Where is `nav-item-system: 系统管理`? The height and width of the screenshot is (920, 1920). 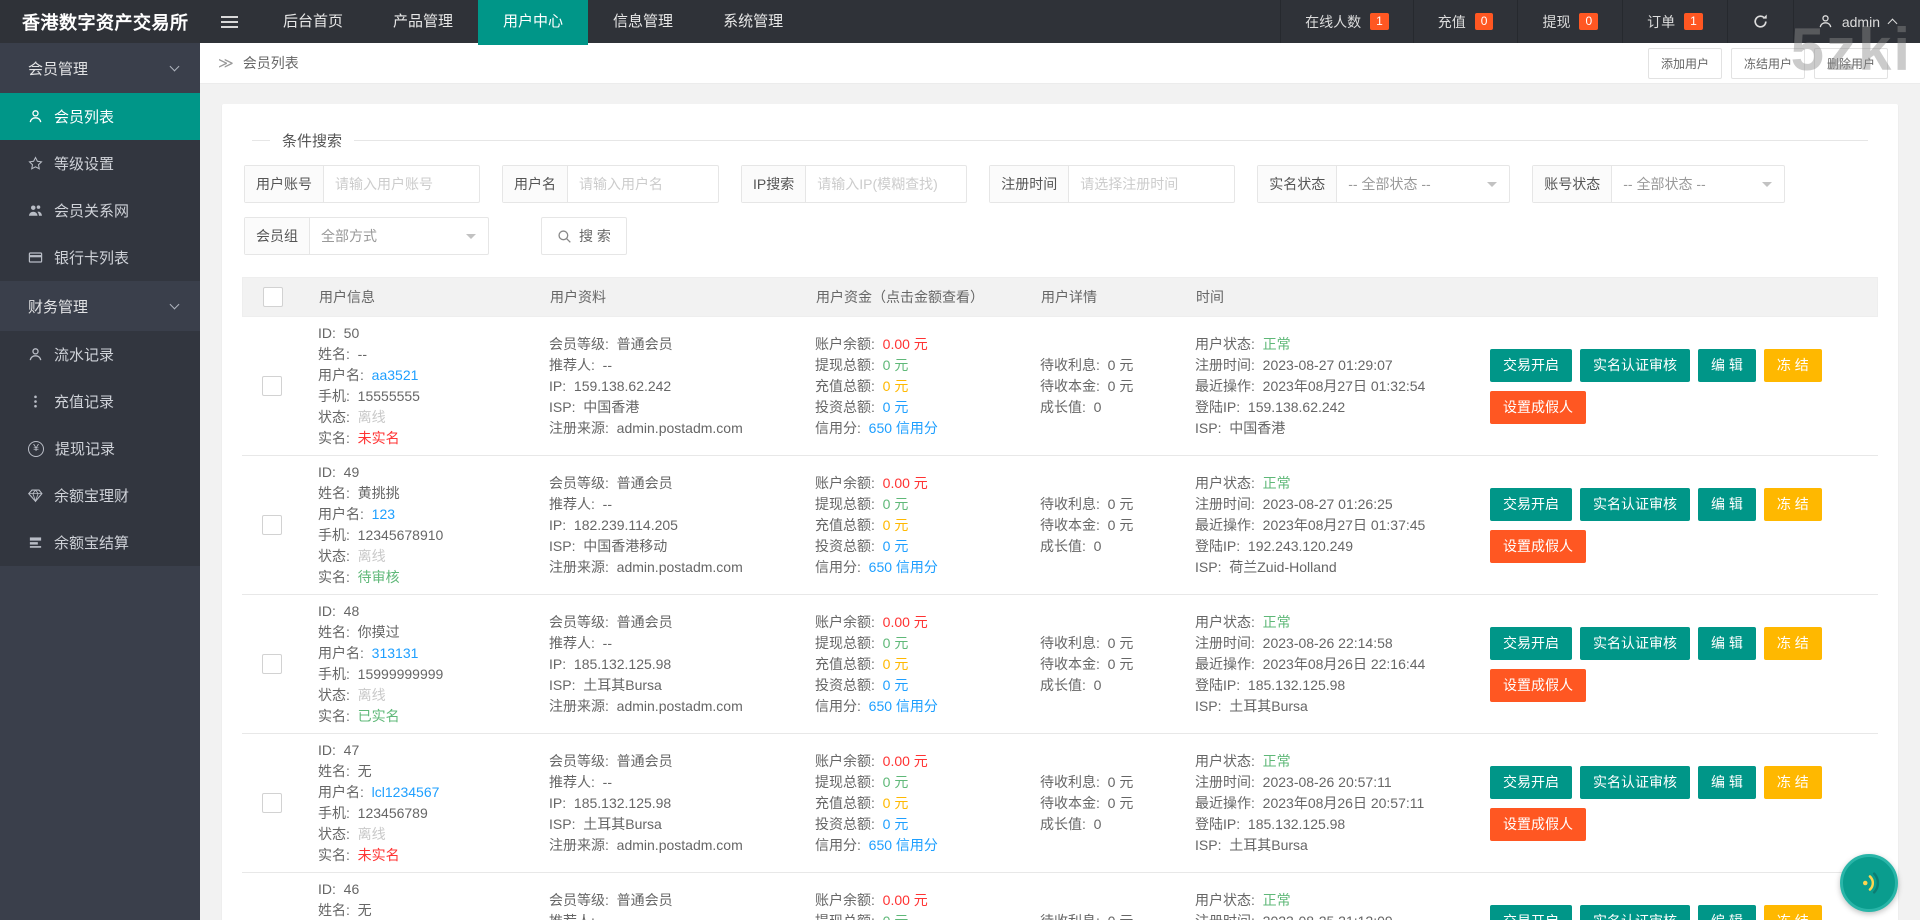 nav-item-system: 系统管理 is located at coordinates (753, 21).